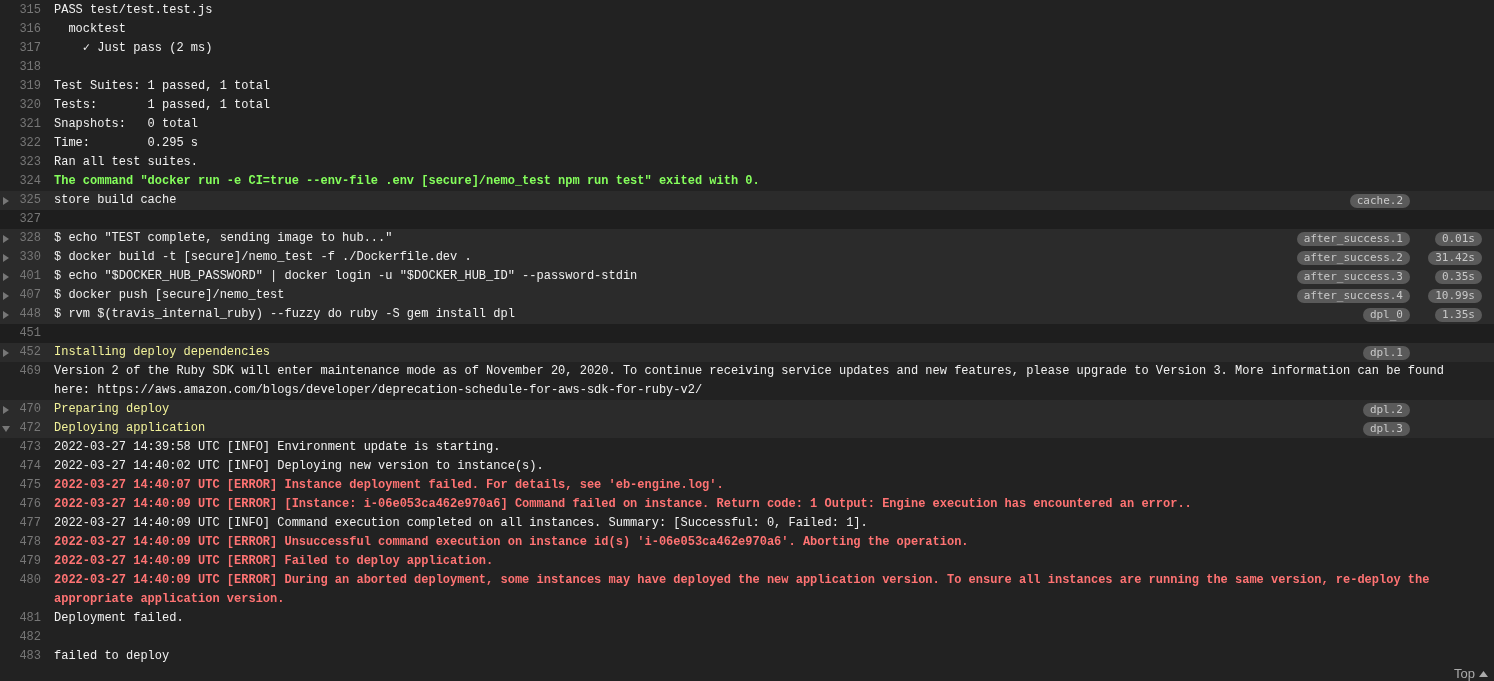 This screenshot has width=1494, height=681. I want to click on fold-row: 330 $ docker build -t [secure]/nemo_test -f ./Dockerfile.dev . after_success.2 31.42s, so click(747, 257).